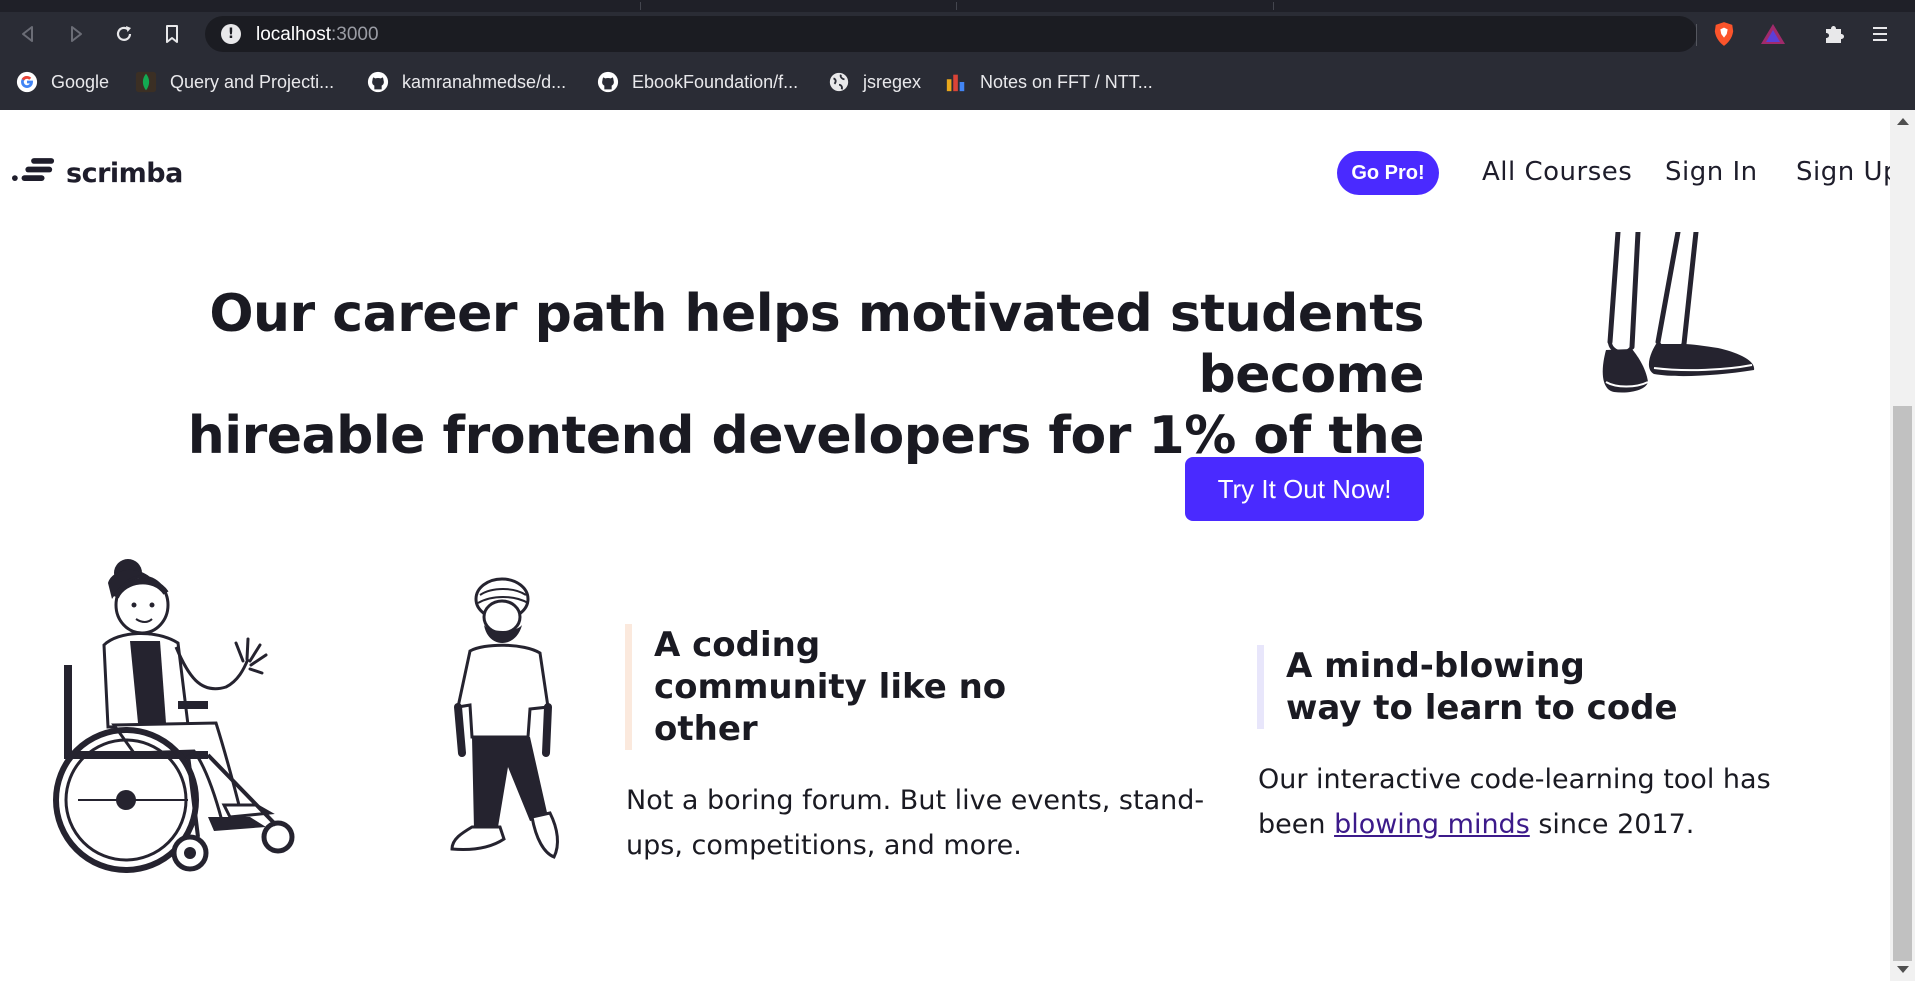  I want to click on heading-line: A mind-blowing, so click(1435, 666).